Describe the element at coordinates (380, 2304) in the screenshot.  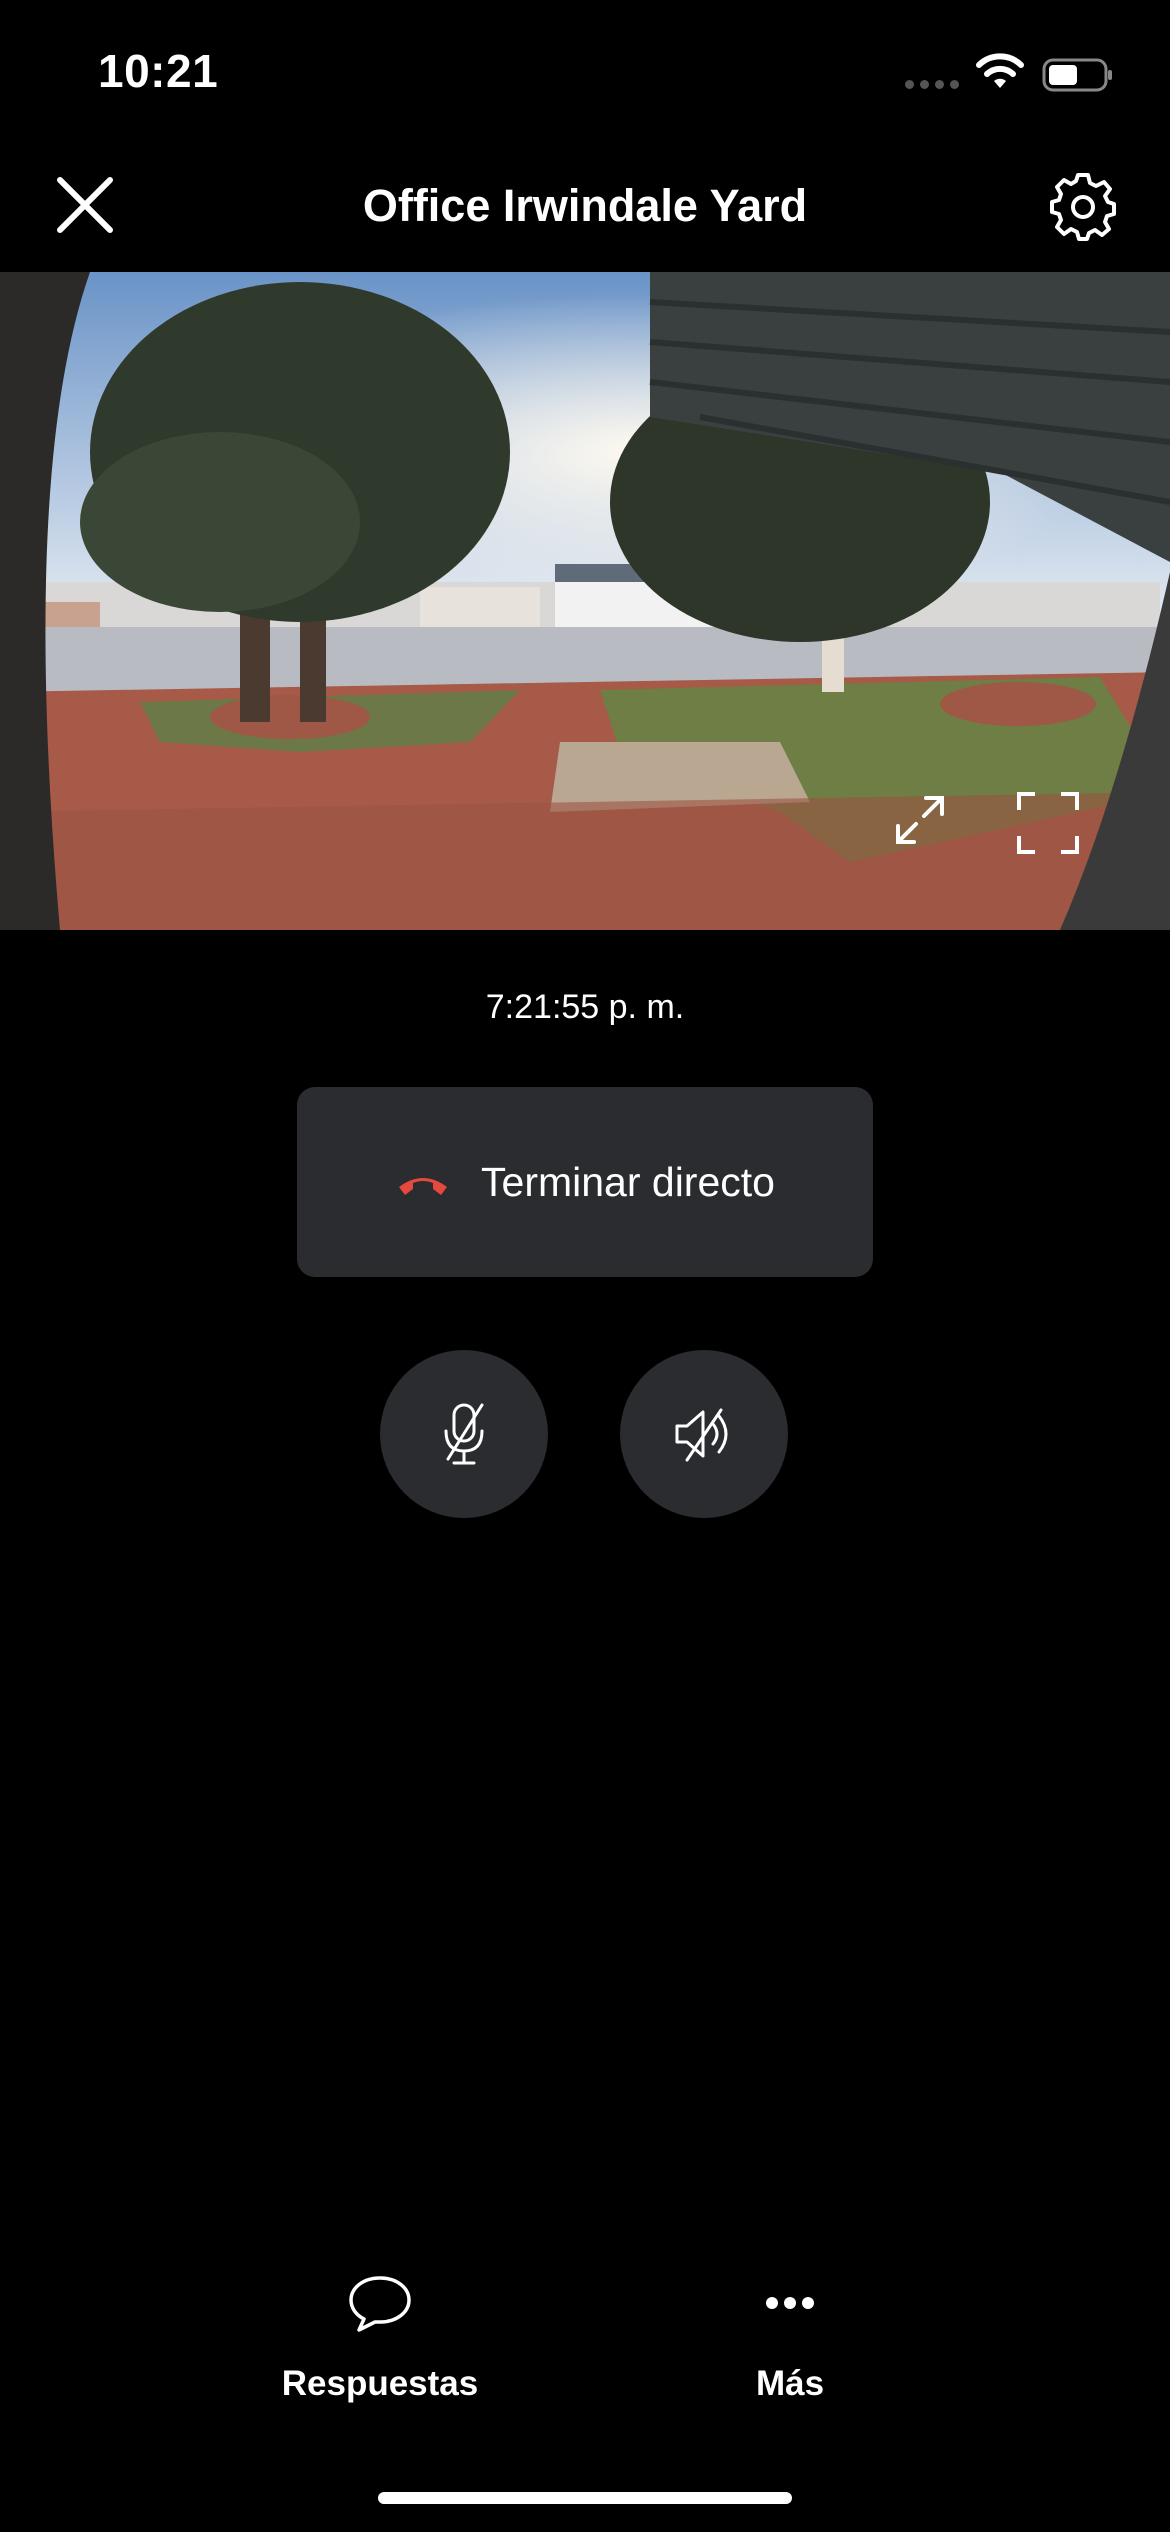
I see `speech-bubble-icon` at that location.